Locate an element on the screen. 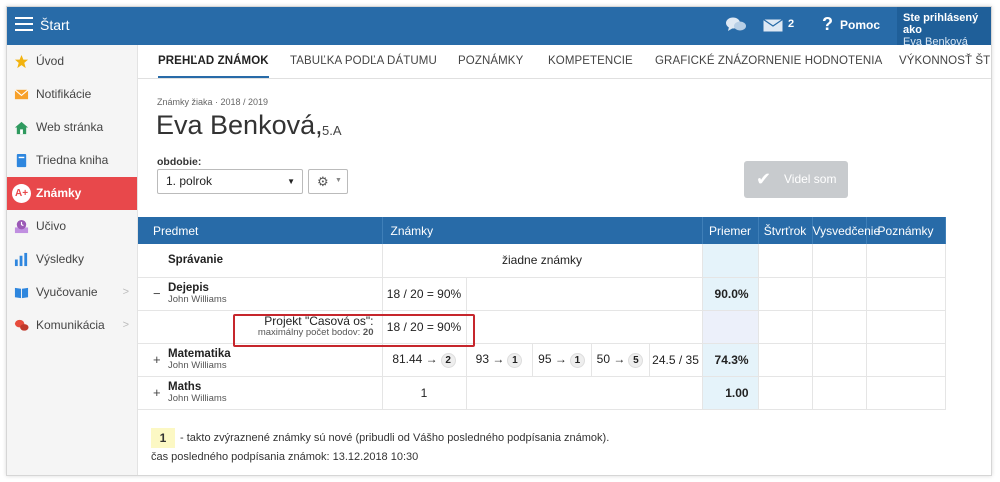 The width and height of the screenshot is (1000, 482). mail-icon is located at coordinates (773, 25).